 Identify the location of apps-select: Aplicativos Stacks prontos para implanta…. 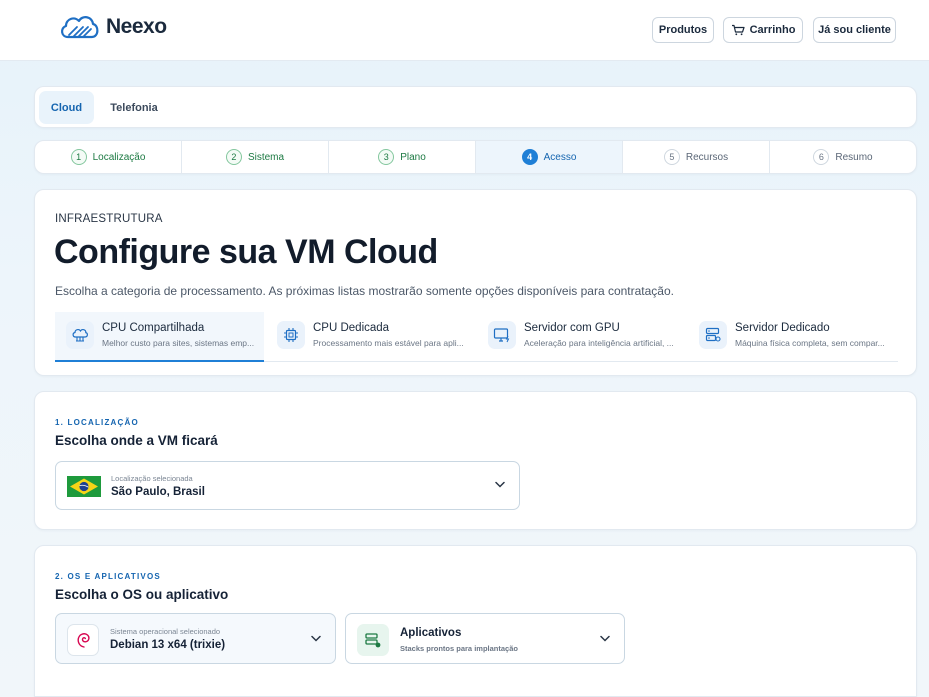
(485, 638).